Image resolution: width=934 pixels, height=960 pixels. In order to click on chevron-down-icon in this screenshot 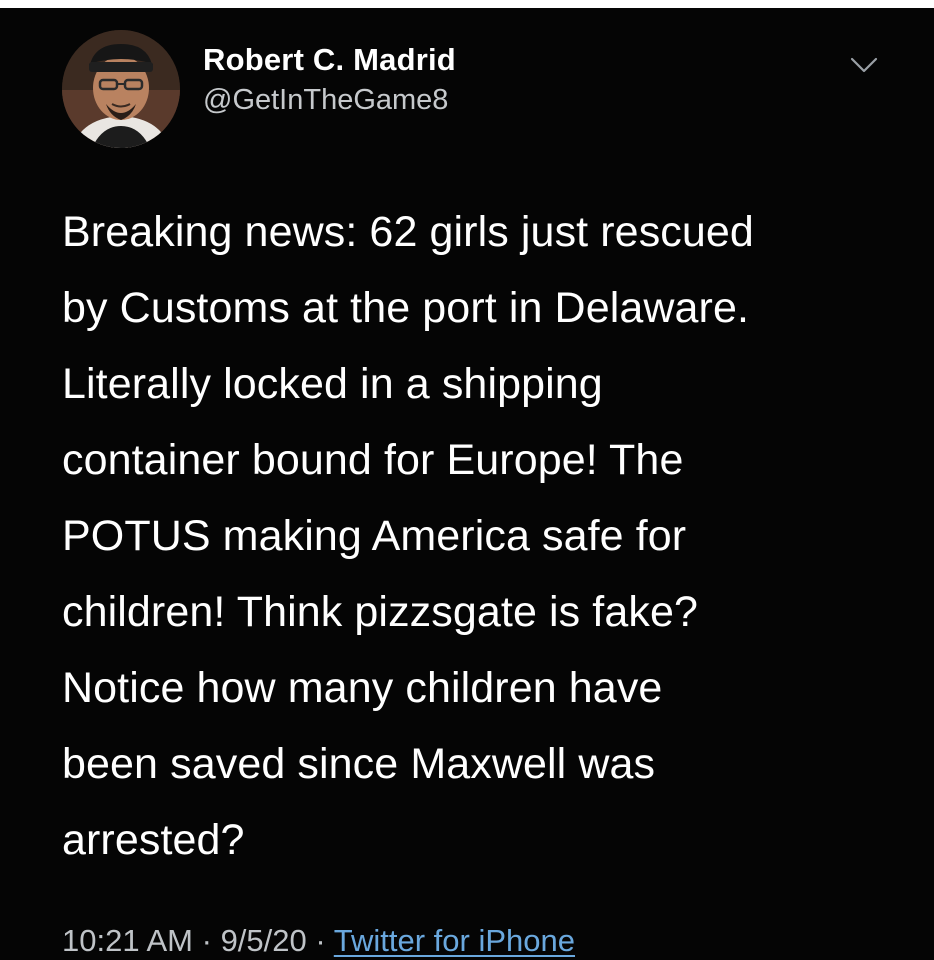, I will do `click(864, 65)`.